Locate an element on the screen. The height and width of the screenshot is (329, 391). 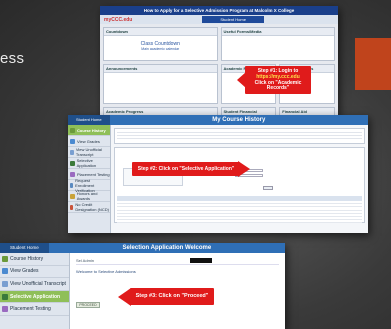
student-home-tab: Student Home is located at coordinates (233, 19).